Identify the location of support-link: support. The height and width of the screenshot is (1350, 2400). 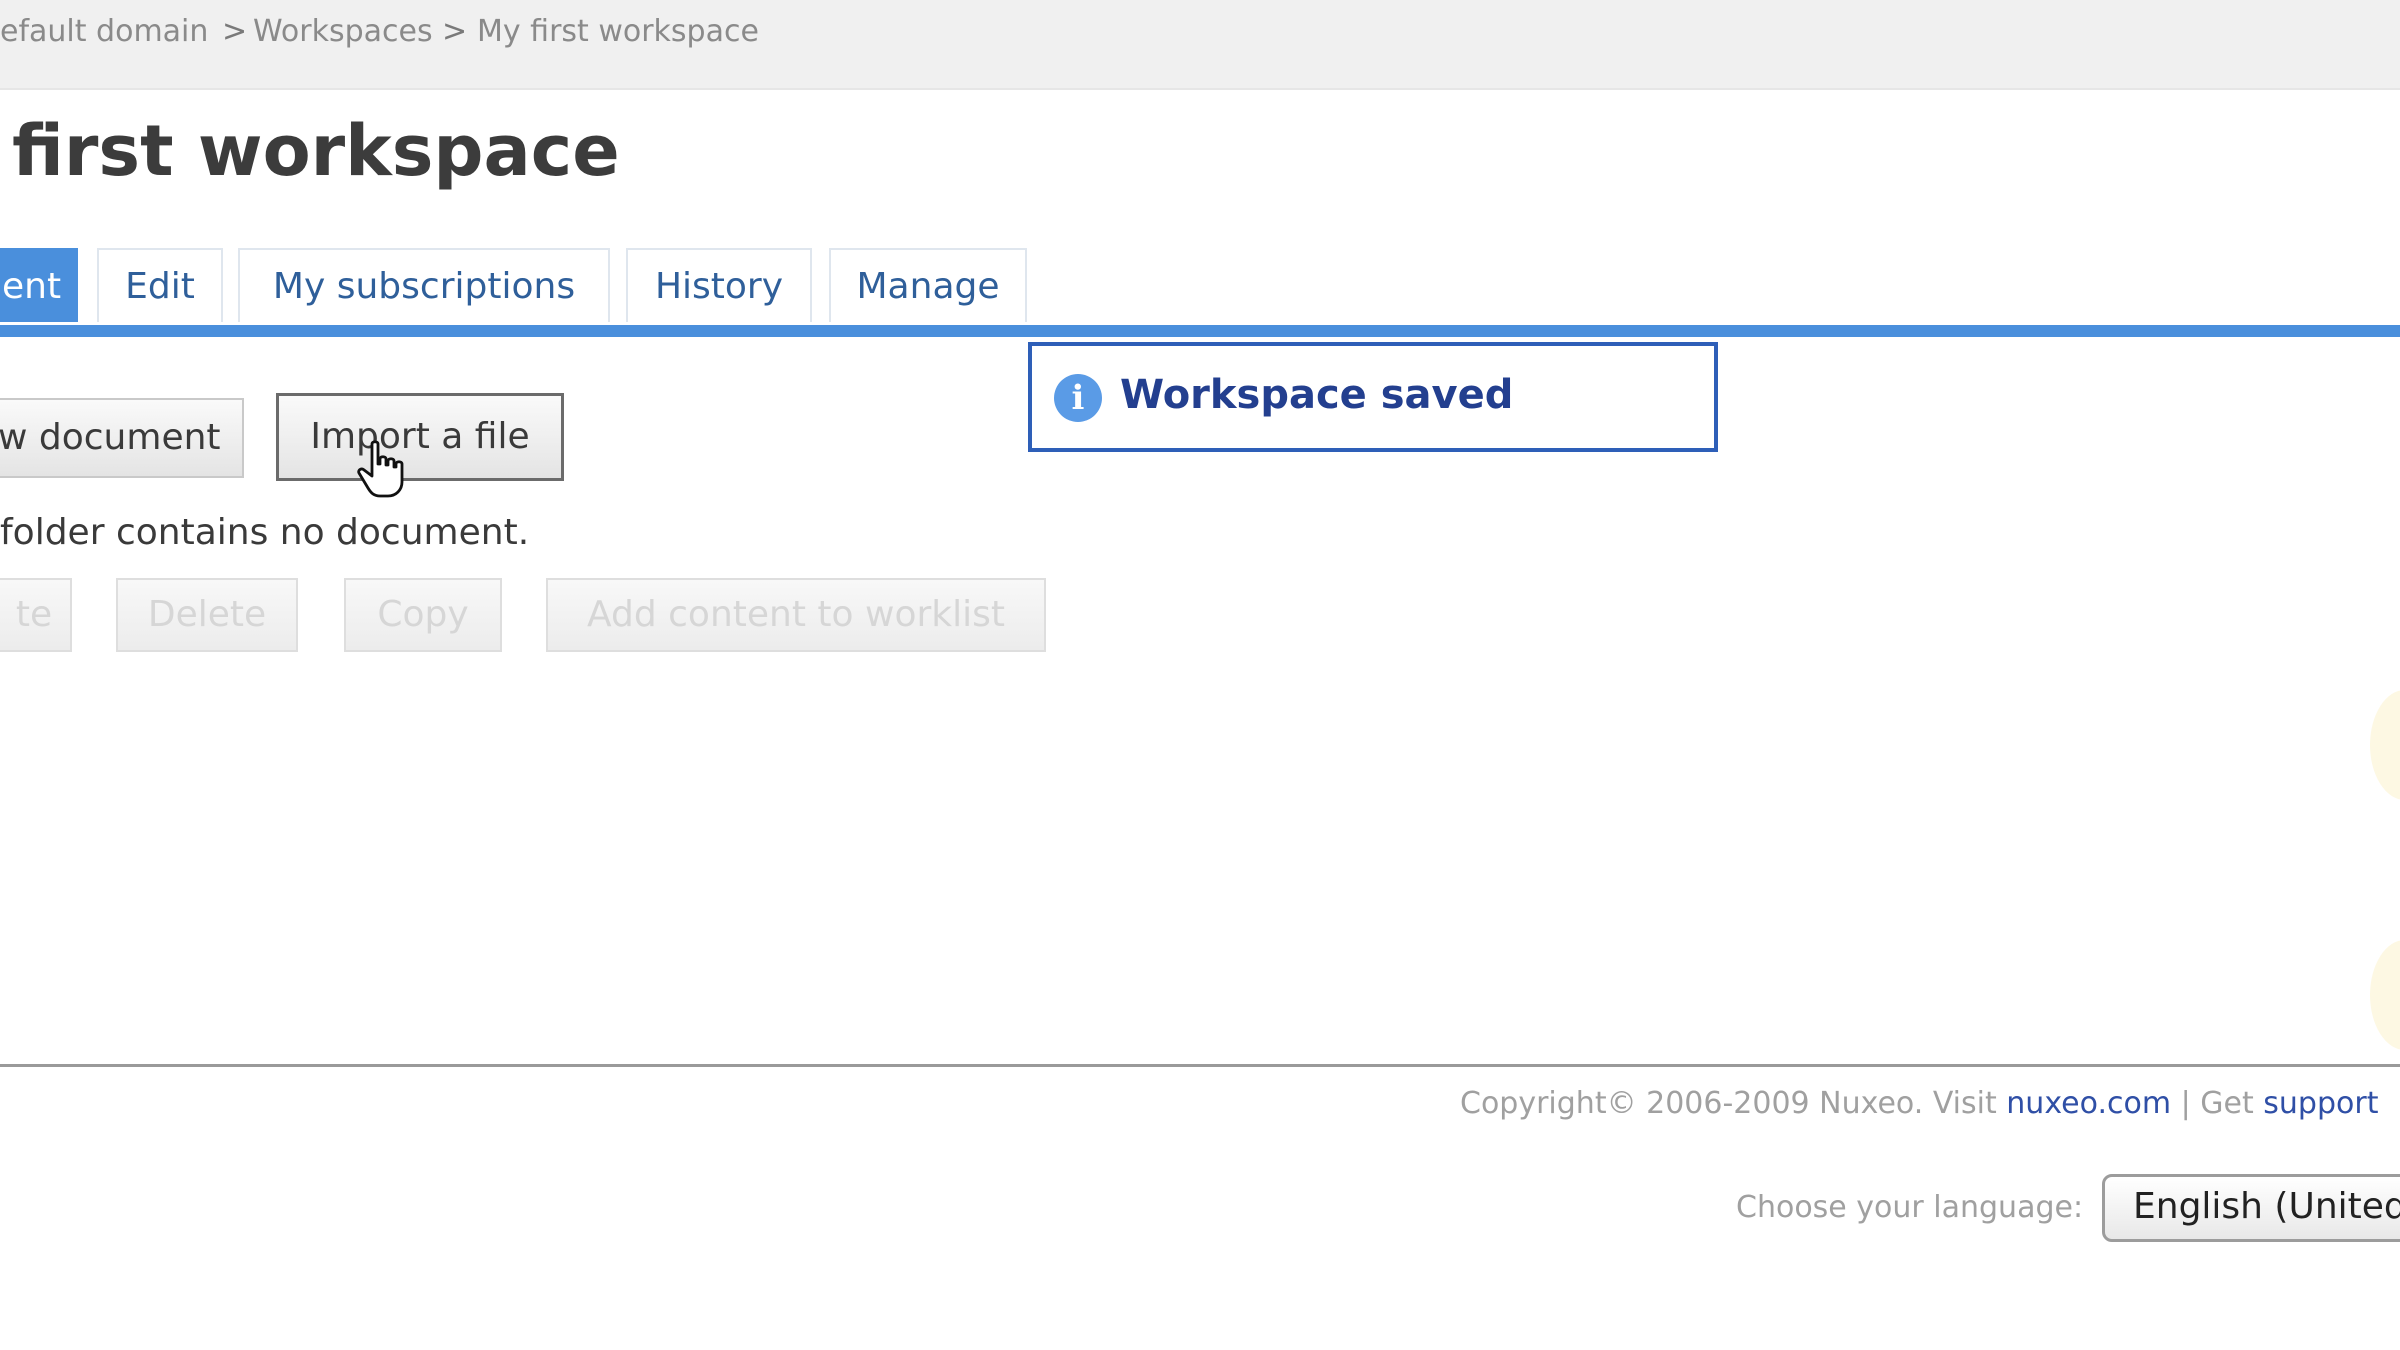
(2320, 1103).